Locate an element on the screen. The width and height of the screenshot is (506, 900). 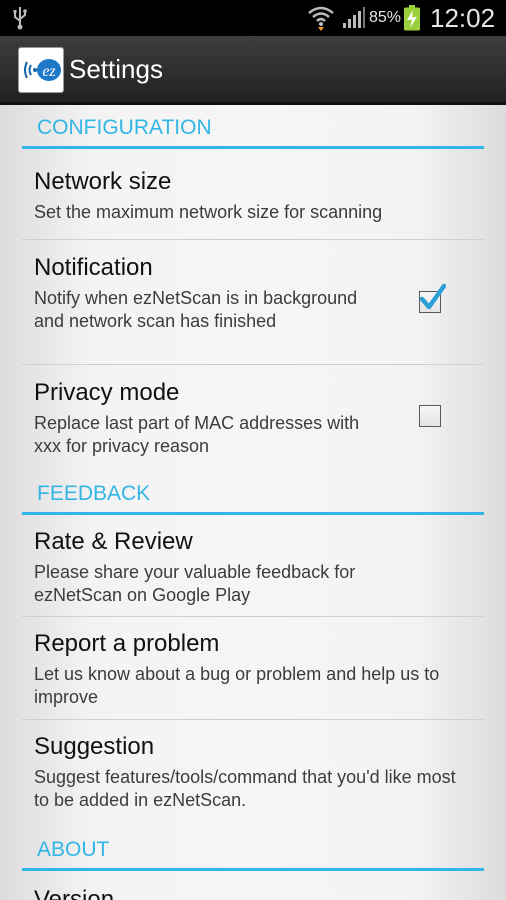
status-bar: 85% 12:02 is located at coordinates (253, 18).